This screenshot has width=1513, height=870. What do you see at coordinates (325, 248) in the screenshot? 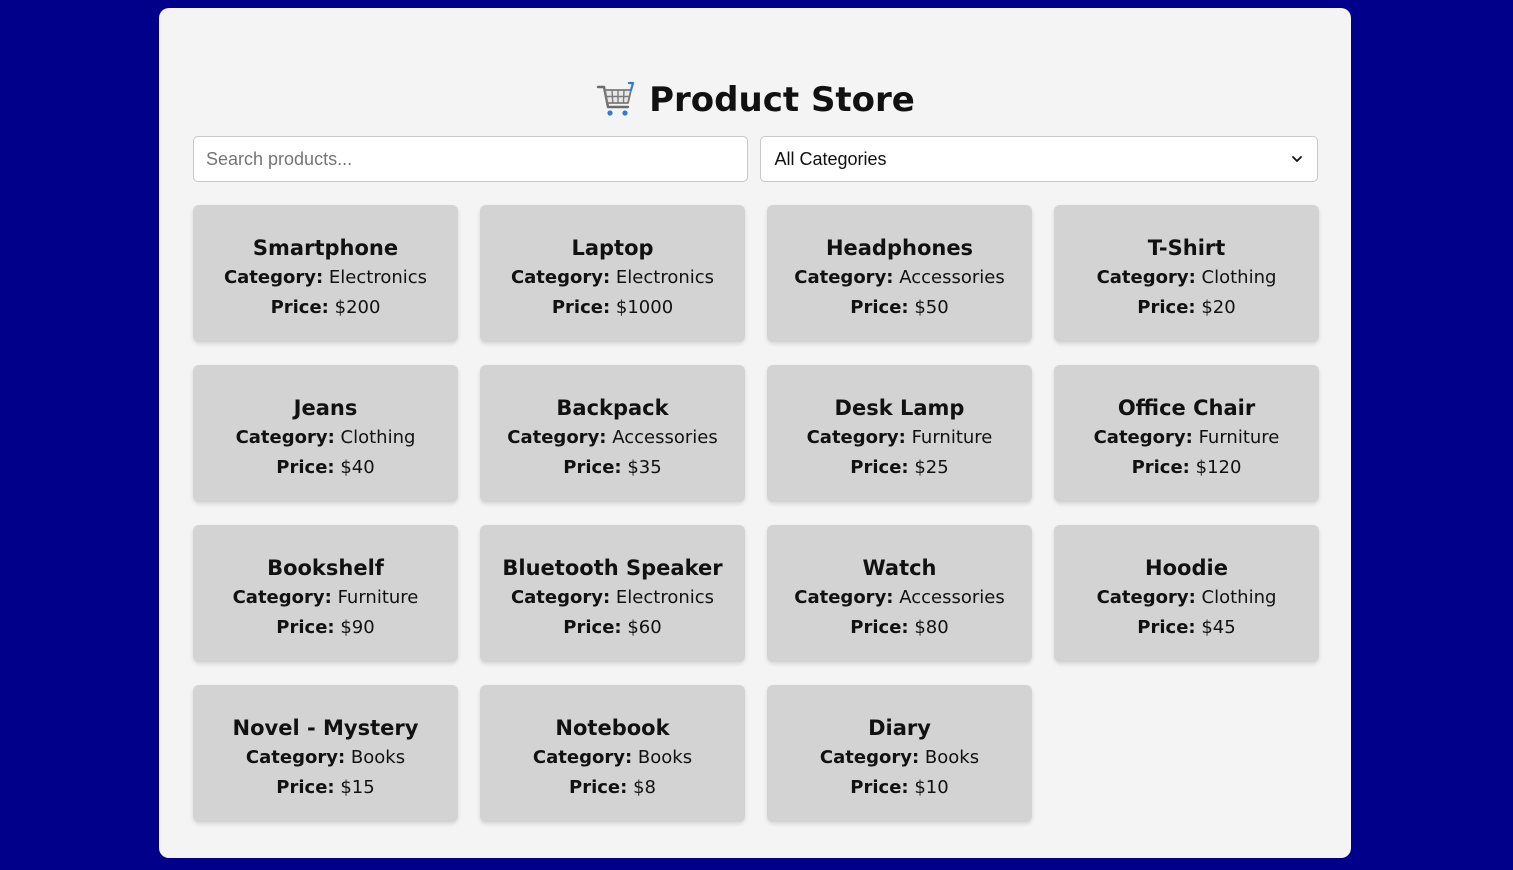
I see `product-name: Smartphone` at bounding box center [325, 248].